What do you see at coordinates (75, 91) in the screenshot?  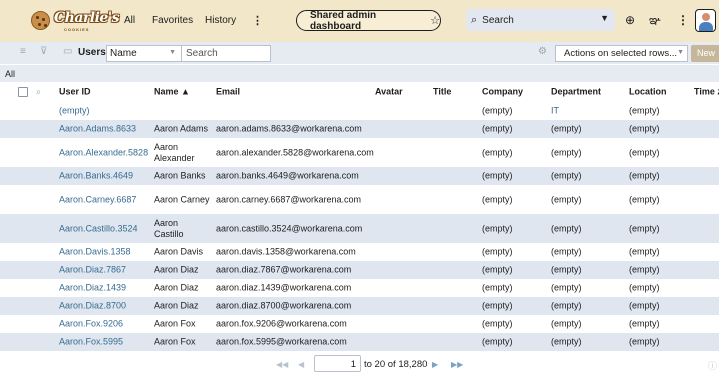 I see `col-header-user-id: User ID` at bounding box center [75, 91].